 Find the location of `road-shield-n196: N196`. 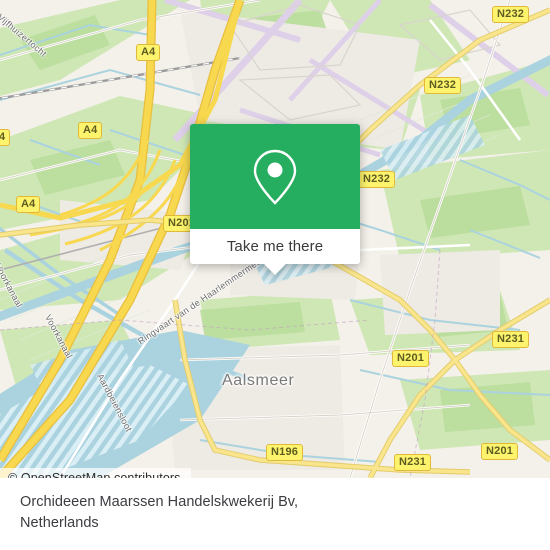

road-shield-n196: N196 is located at coordinates (285, 452).